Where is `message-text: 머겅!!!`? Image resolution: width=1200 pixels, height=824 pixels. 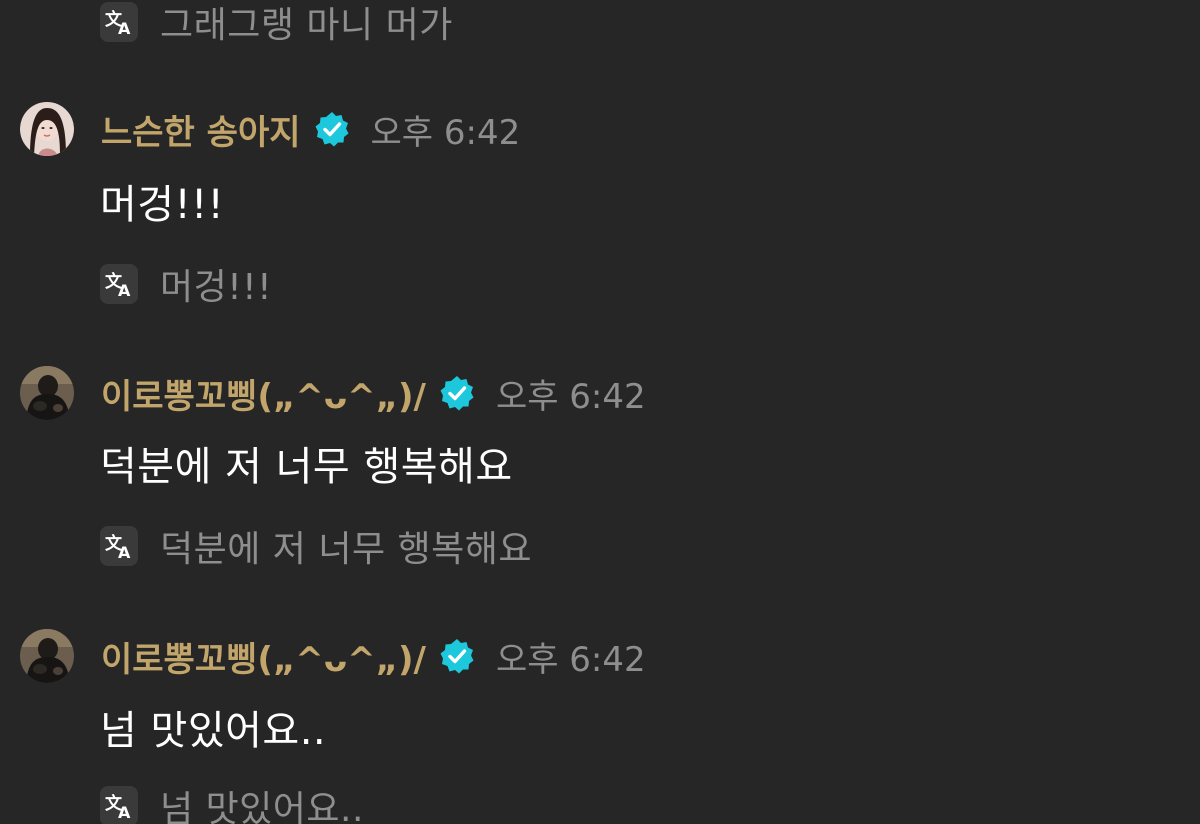 message-text: 머겅!!! is located at coordinates (162, 201).